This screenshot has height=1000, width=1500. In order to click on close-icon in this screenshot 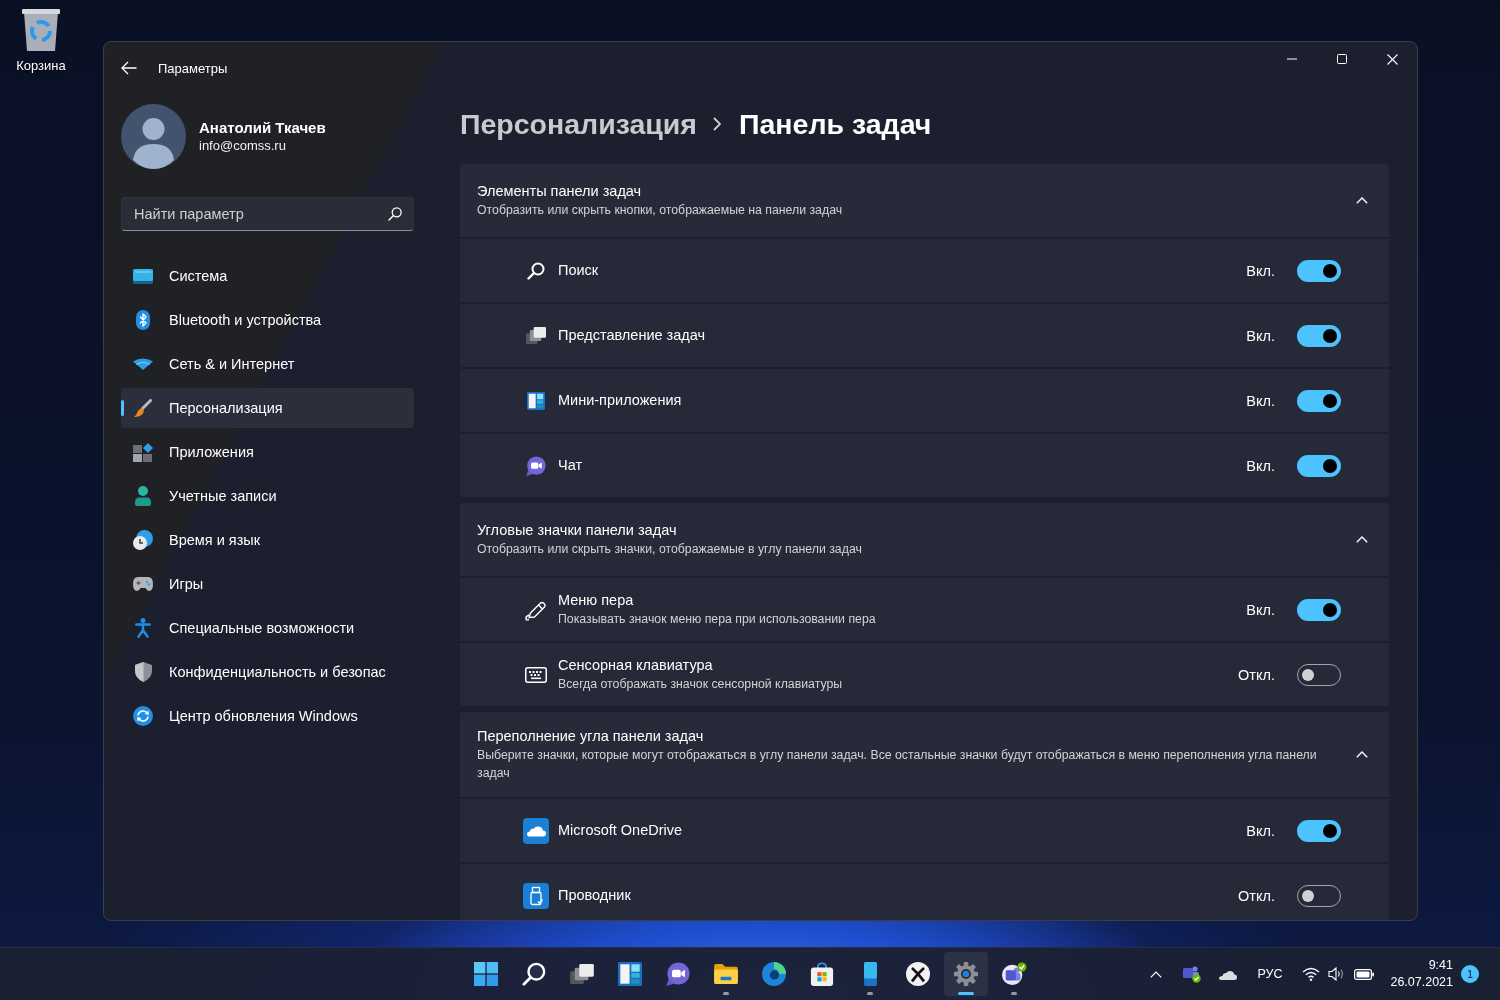, I will do `click(1392, 59)`.